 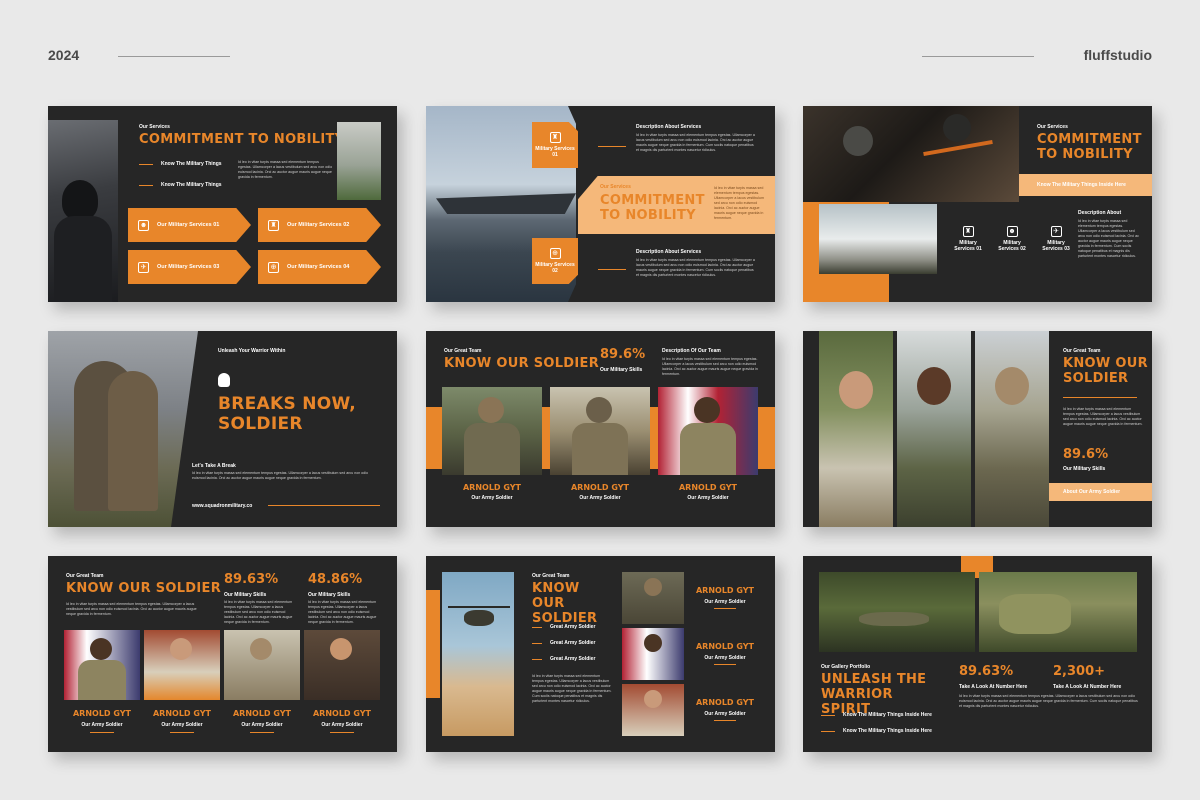 What do you see at coordinates (1100, 492) in the screenshot?
I see `info-band: About Our Army Soldier` at bounding box center [1100, 492].